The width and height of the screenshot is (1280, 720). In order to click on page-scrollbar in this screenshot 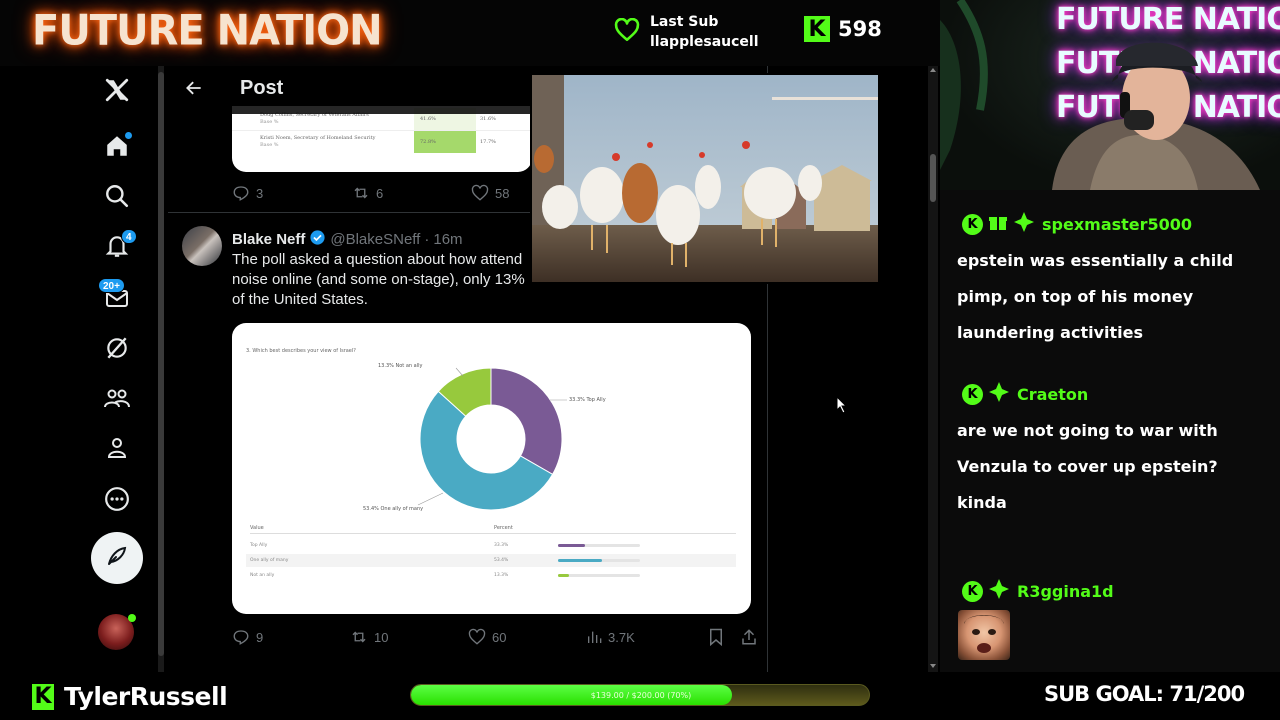, I will do `click(933, 369)`.